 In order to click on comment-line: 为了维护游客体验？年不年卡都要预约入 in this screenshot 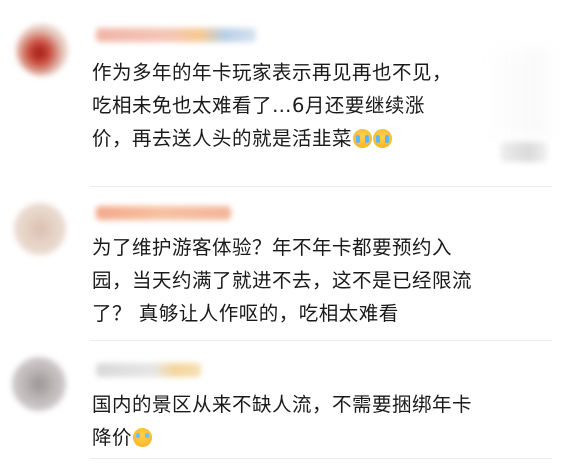, I will do `click(272, 247)`.